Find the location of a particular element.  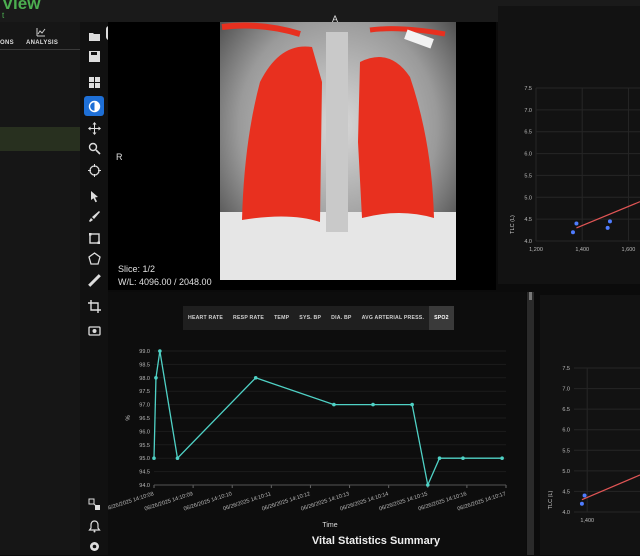

zoom-icon is located at coordinates (94, 148).